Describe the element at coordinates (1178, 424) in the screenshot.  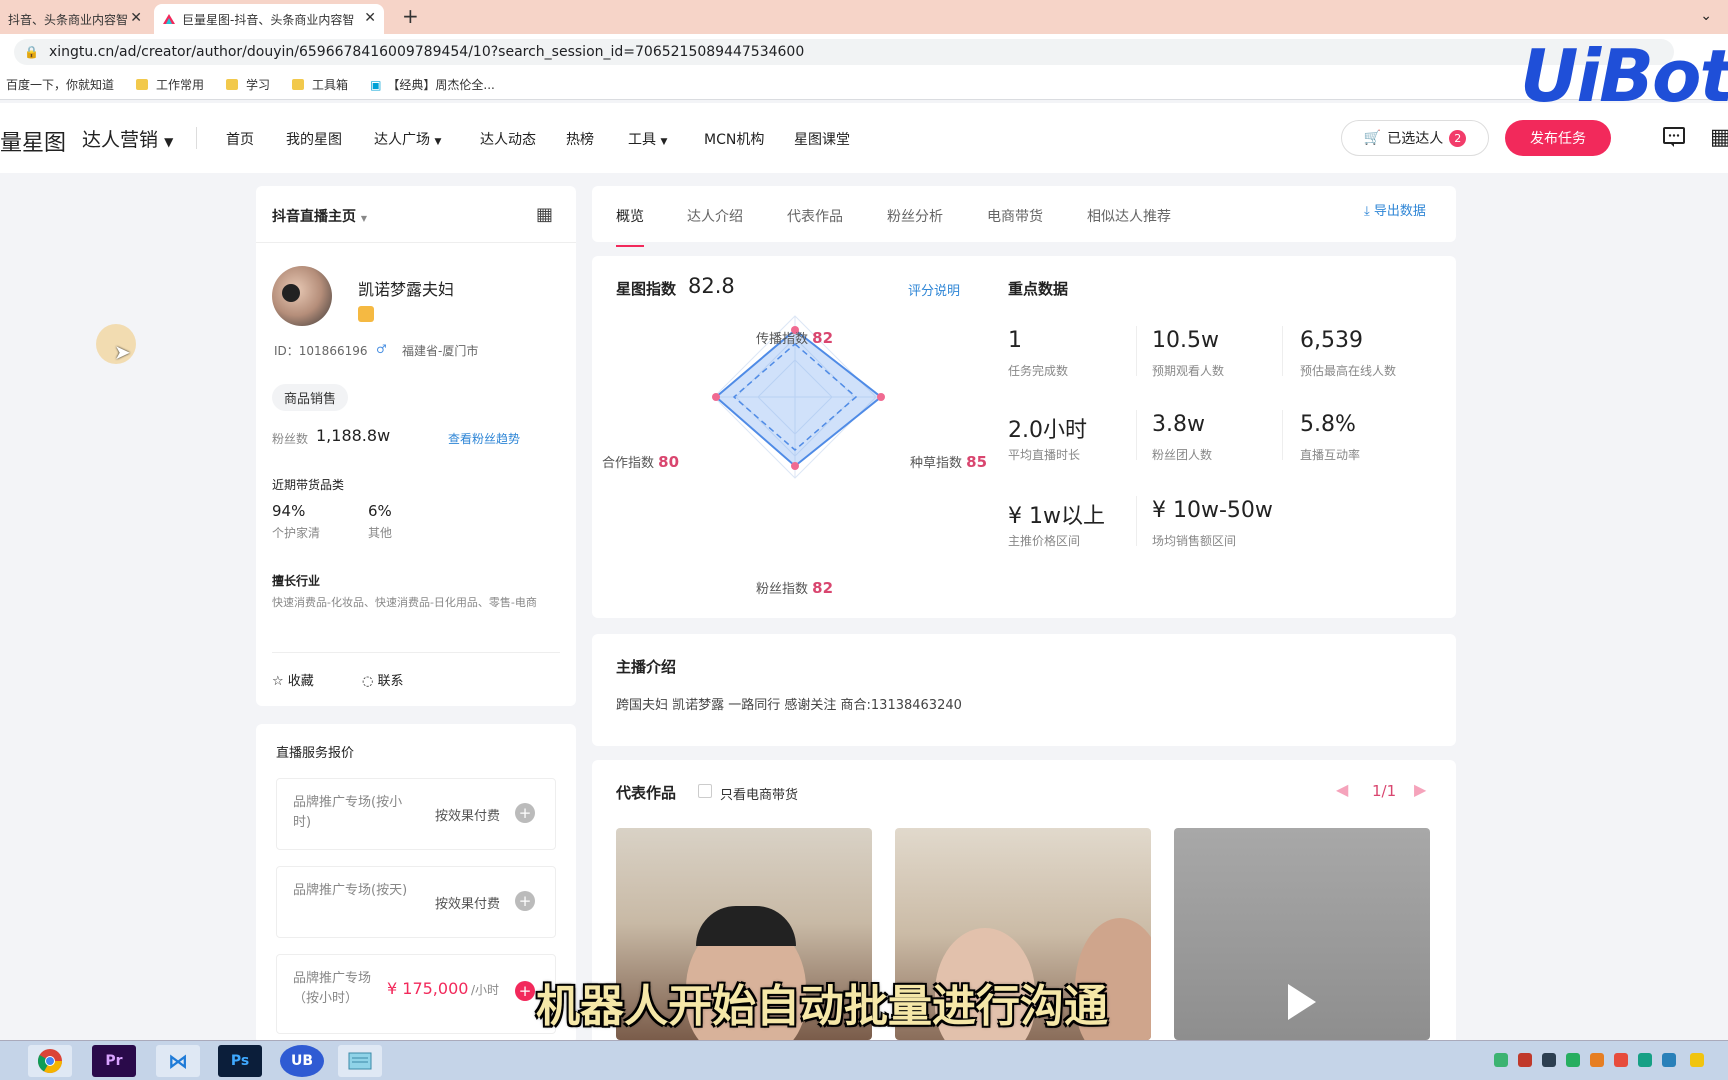
I see `key-data-value: 3.8w` at that location.